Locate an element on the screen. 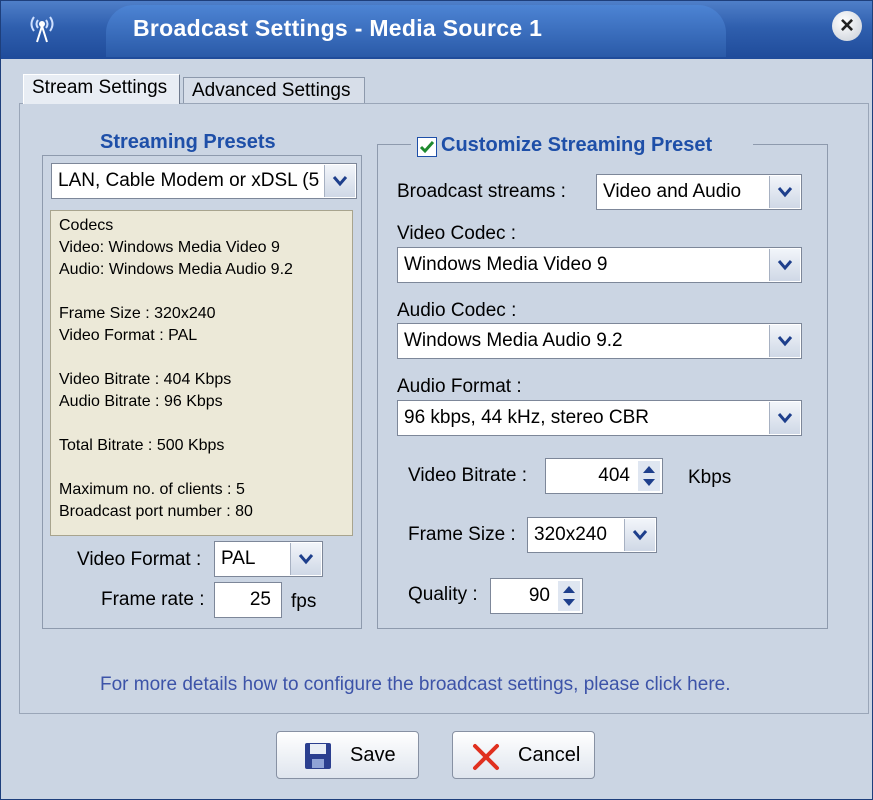  video-format-label: Video Format : is located at coordinates (139, 559).